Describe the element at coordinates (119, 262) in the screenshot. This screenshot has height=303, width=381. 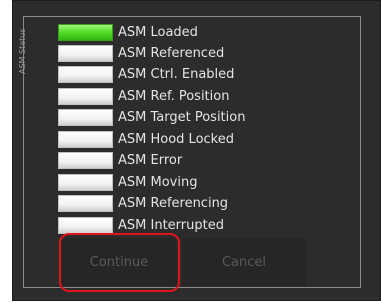
I see `continue-highlight-outline` at that location.